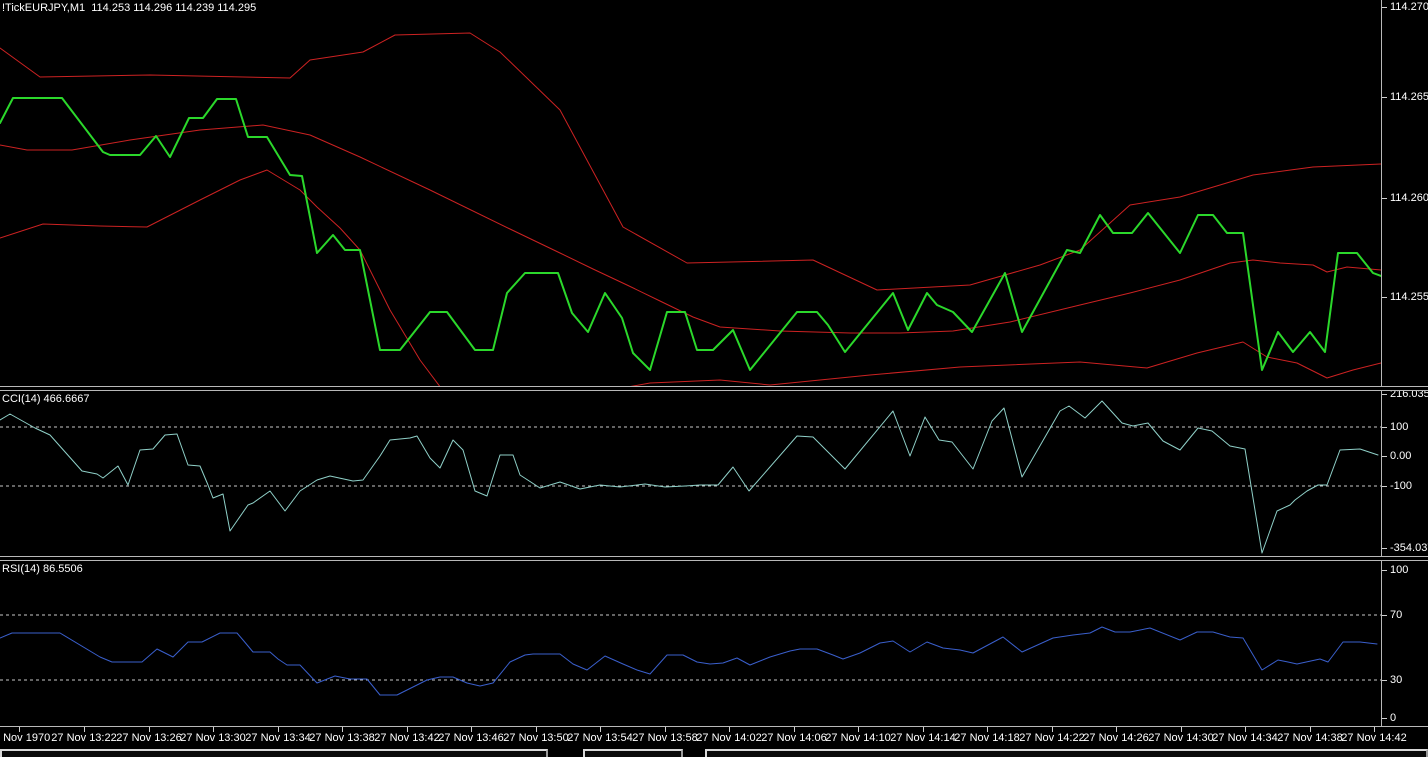  Describe the element at coordinates (1401, 456) in the screenshot. I see `cci-axis-label: 0.00` at that location.